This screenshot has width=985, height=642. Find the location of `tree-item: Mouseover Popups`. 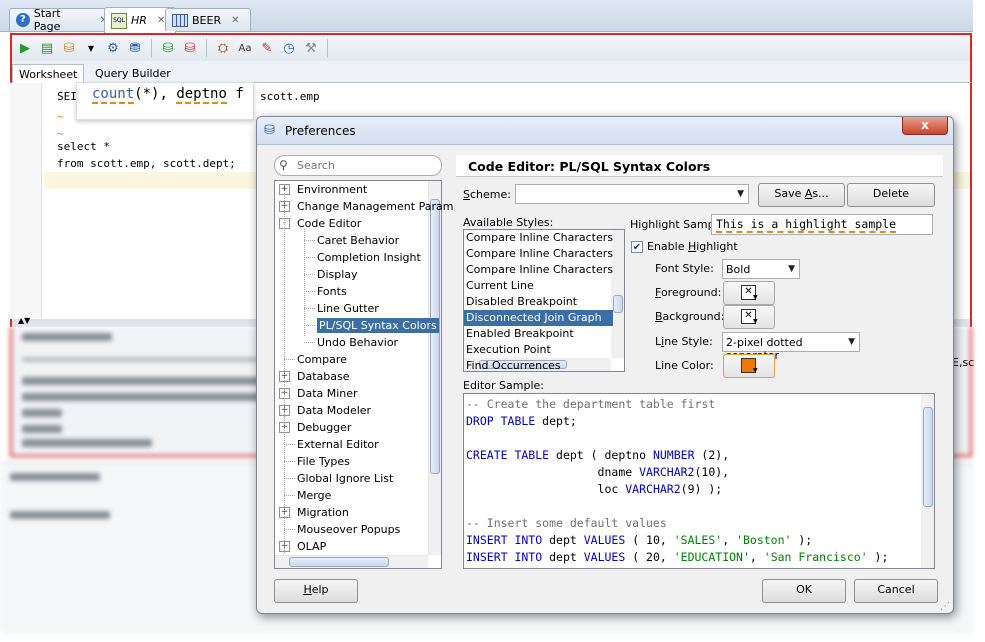

tree-item: Mouseover Popups is located at coordinates (348, 529).